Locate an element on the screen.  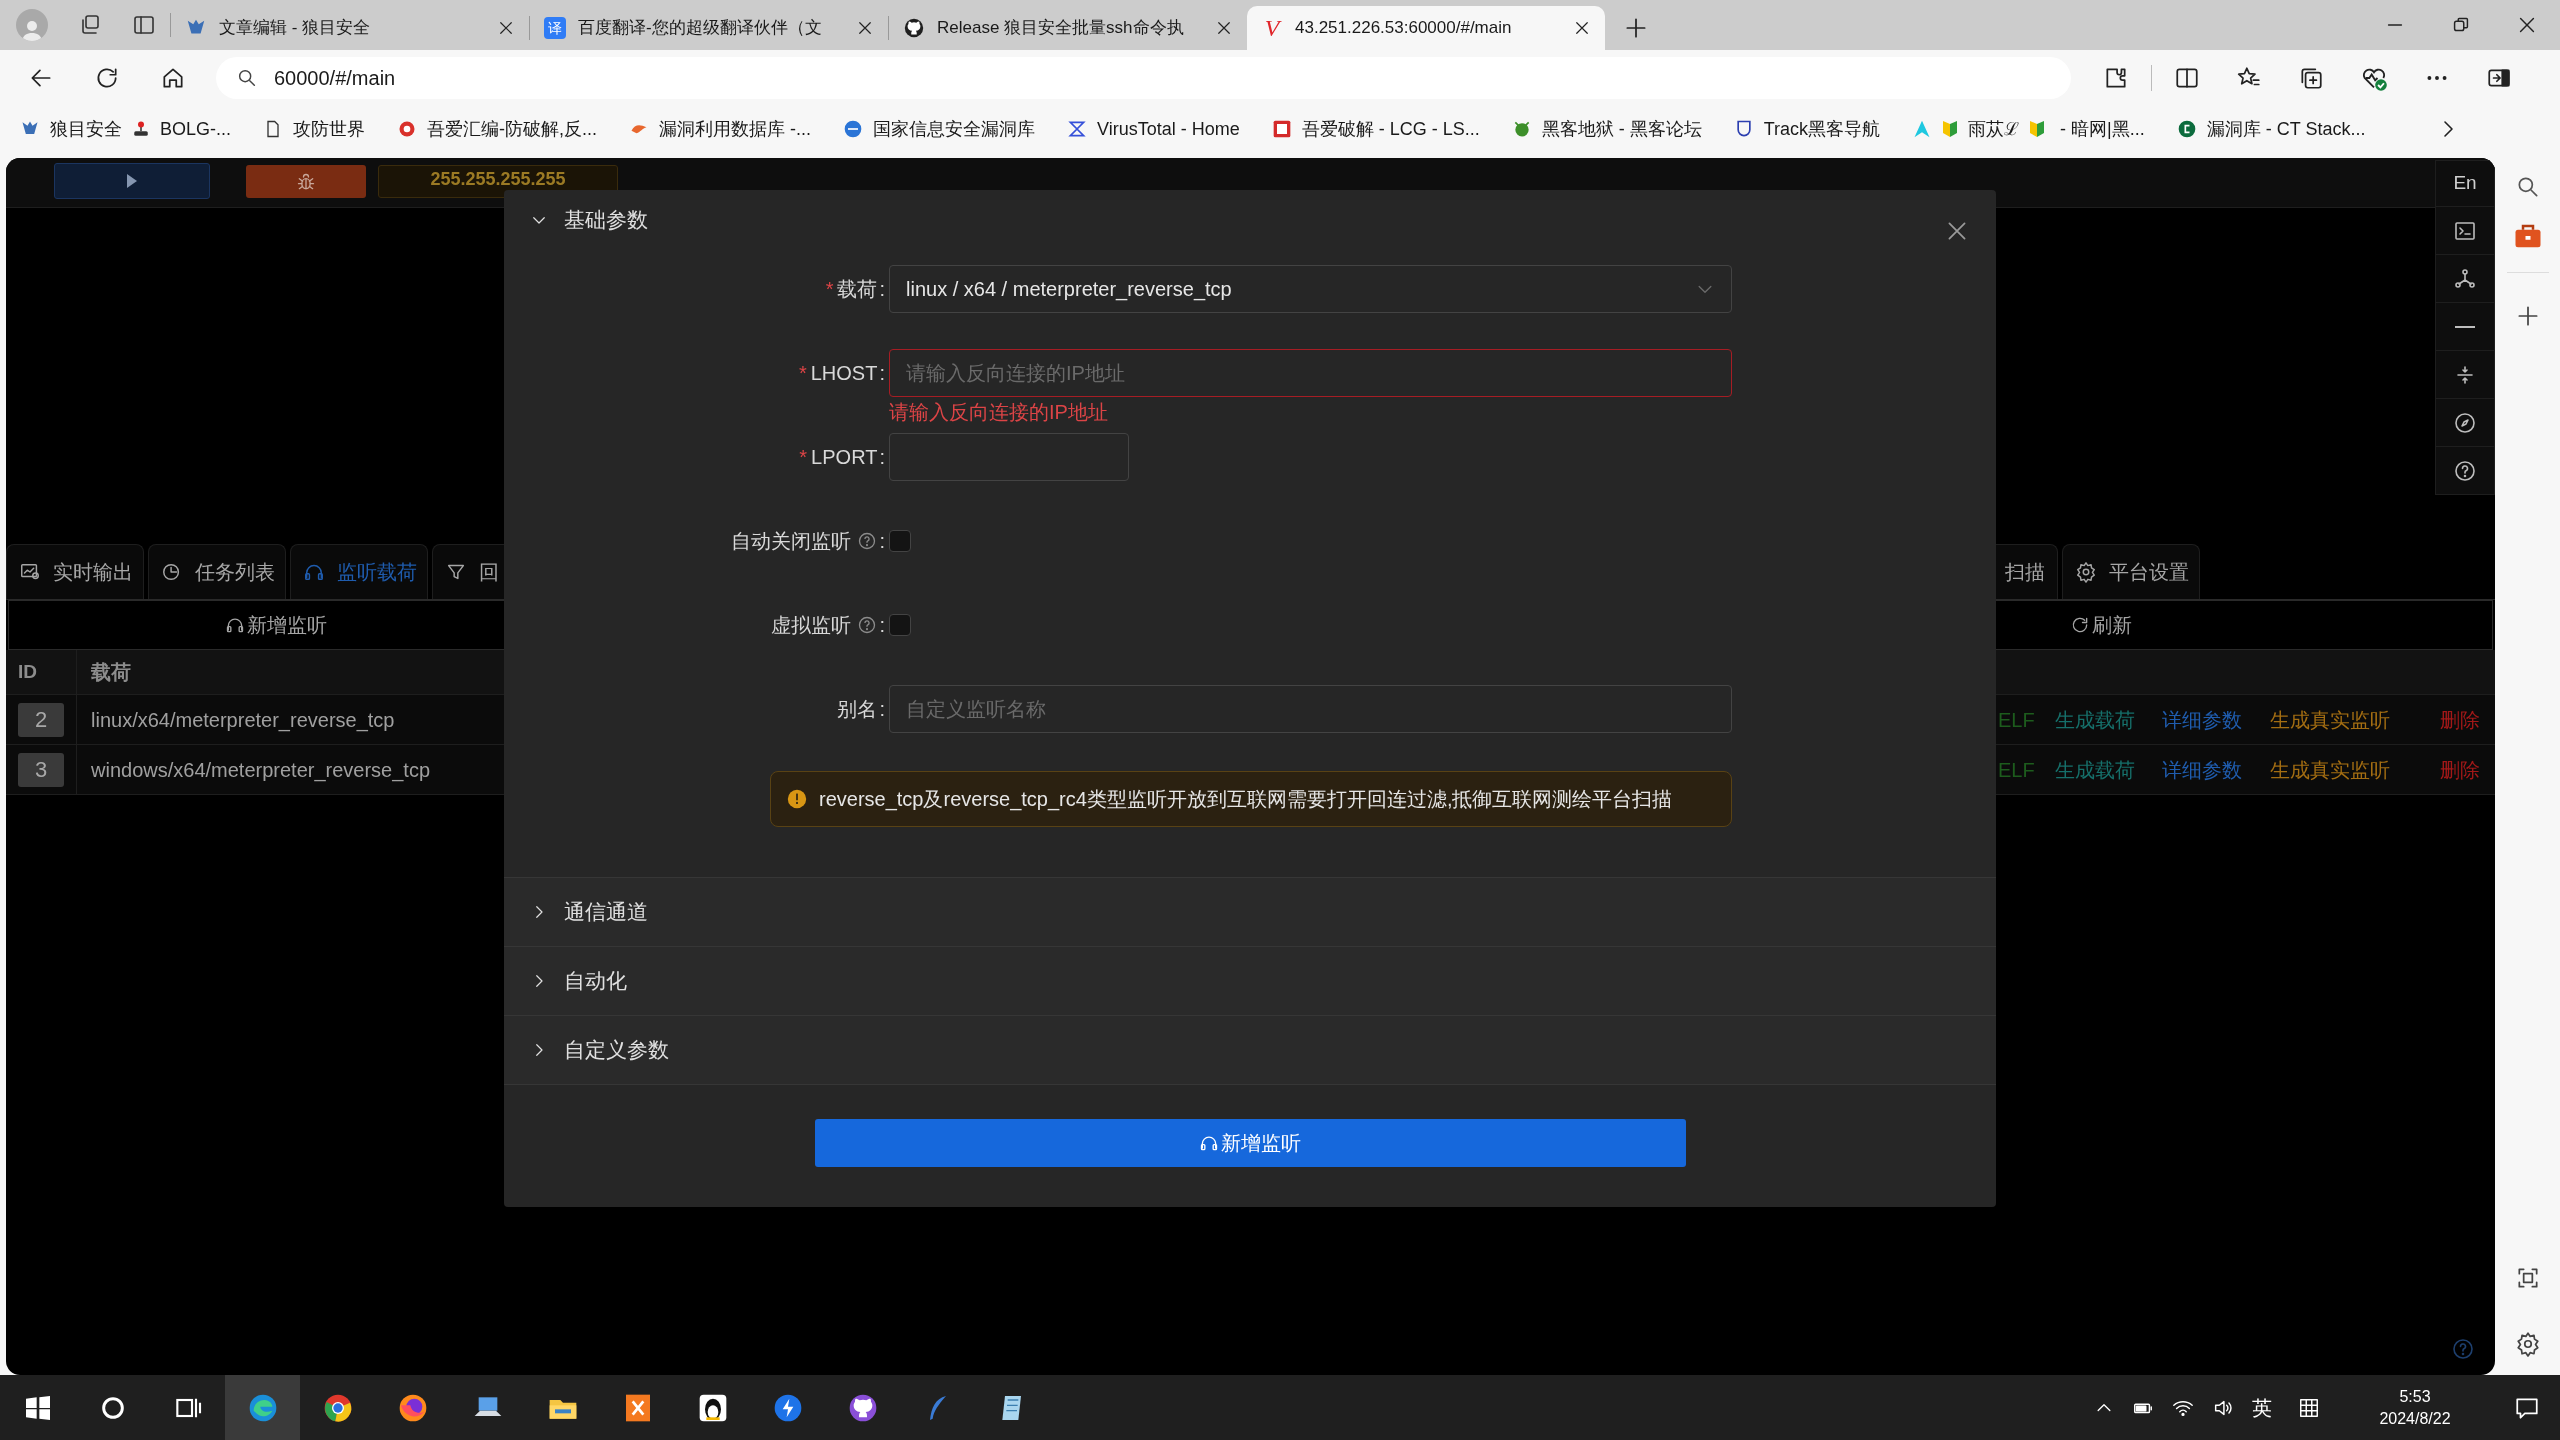
github-icon is located at coordinates (914, 28).